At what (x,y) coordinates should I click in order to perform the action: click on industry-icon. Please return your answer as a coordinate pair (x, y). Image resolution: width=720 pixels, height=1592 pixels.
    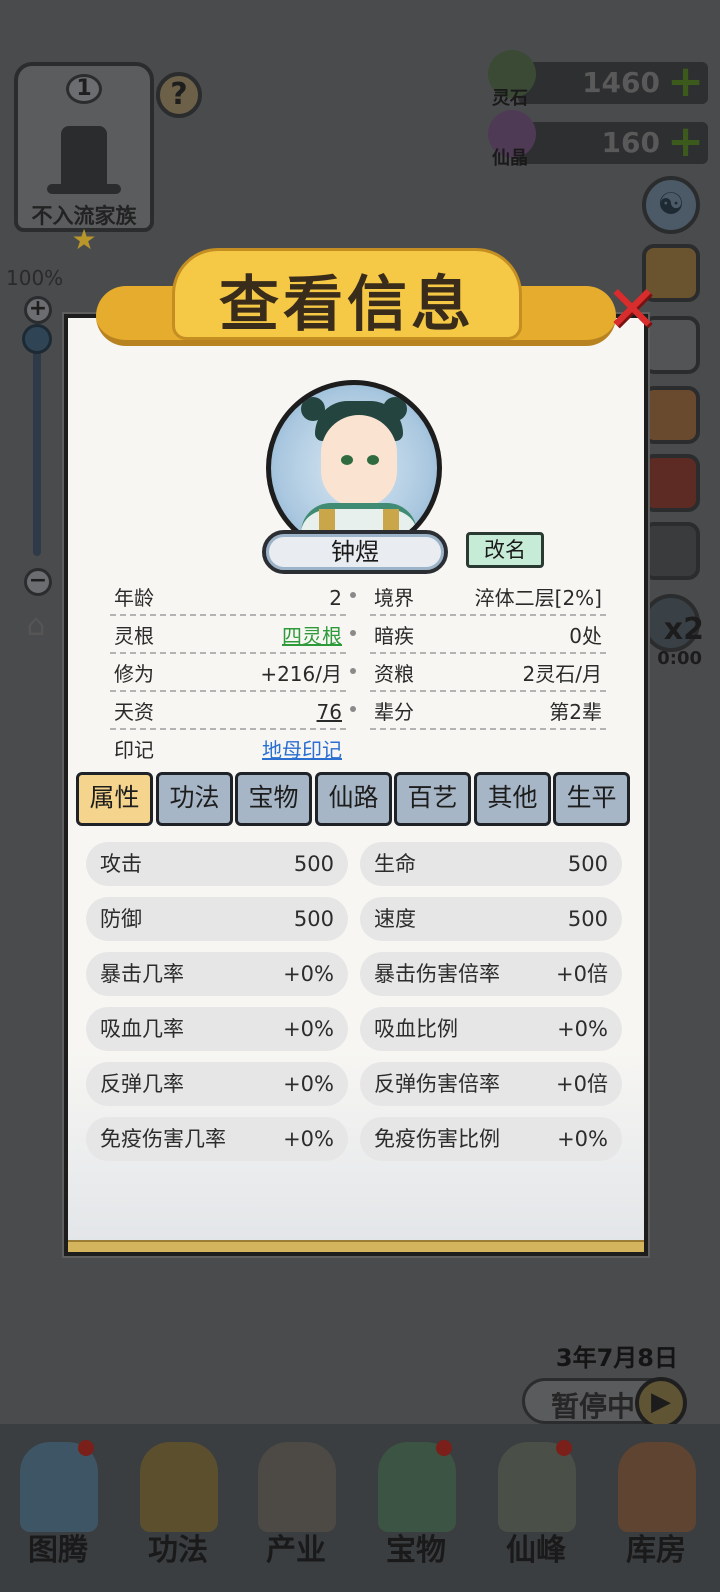
    Looking at the image, I should click on (297, 1487).